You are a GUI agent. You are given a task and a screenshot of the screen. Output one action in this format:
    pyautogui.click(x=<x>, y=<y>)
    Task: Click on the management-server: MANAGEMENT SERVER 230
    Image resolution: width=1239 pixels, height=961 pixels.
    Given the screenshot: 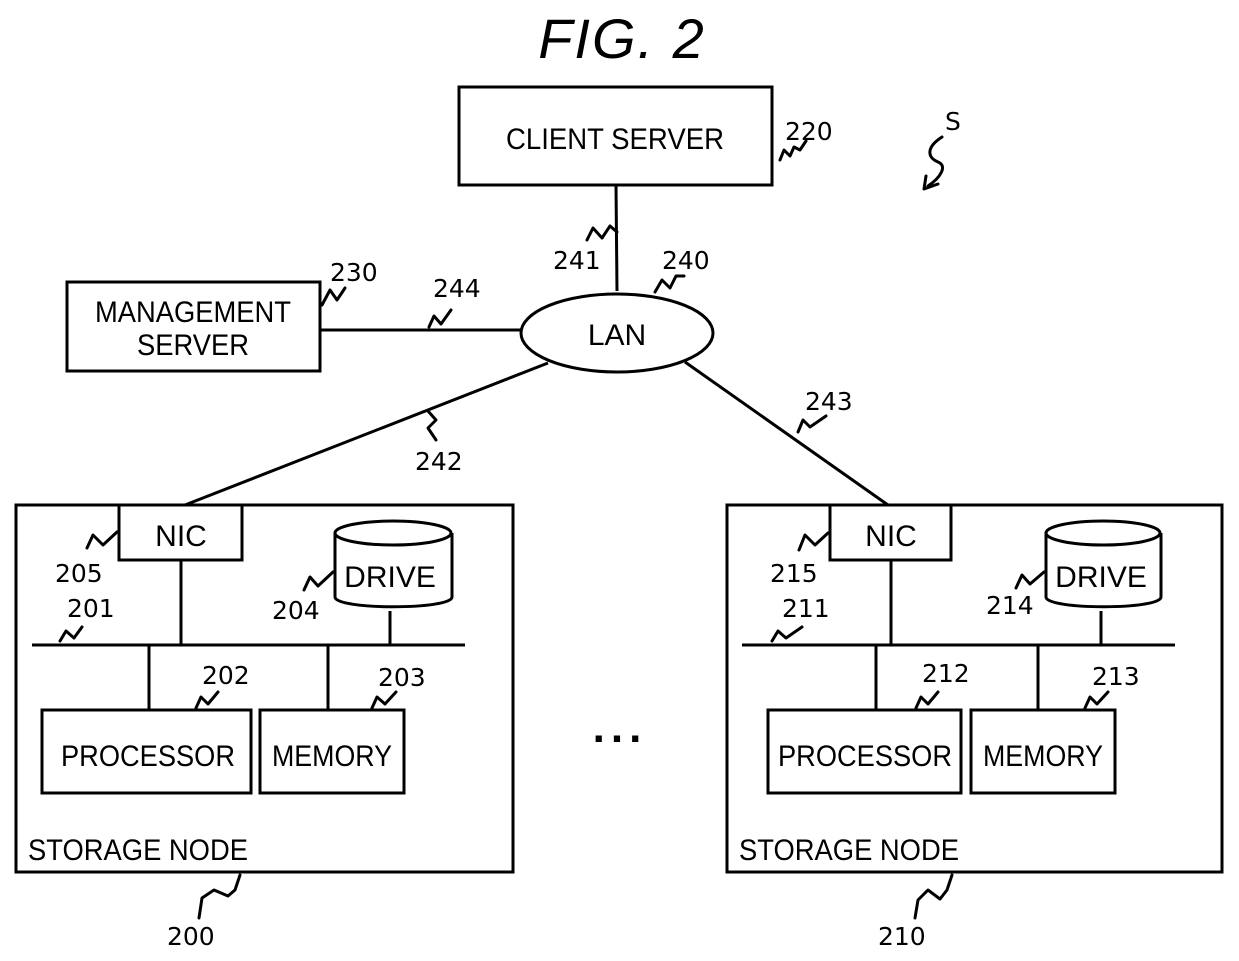 What is the action you would take?
    pyautogui.click(x=221, y=315)
    